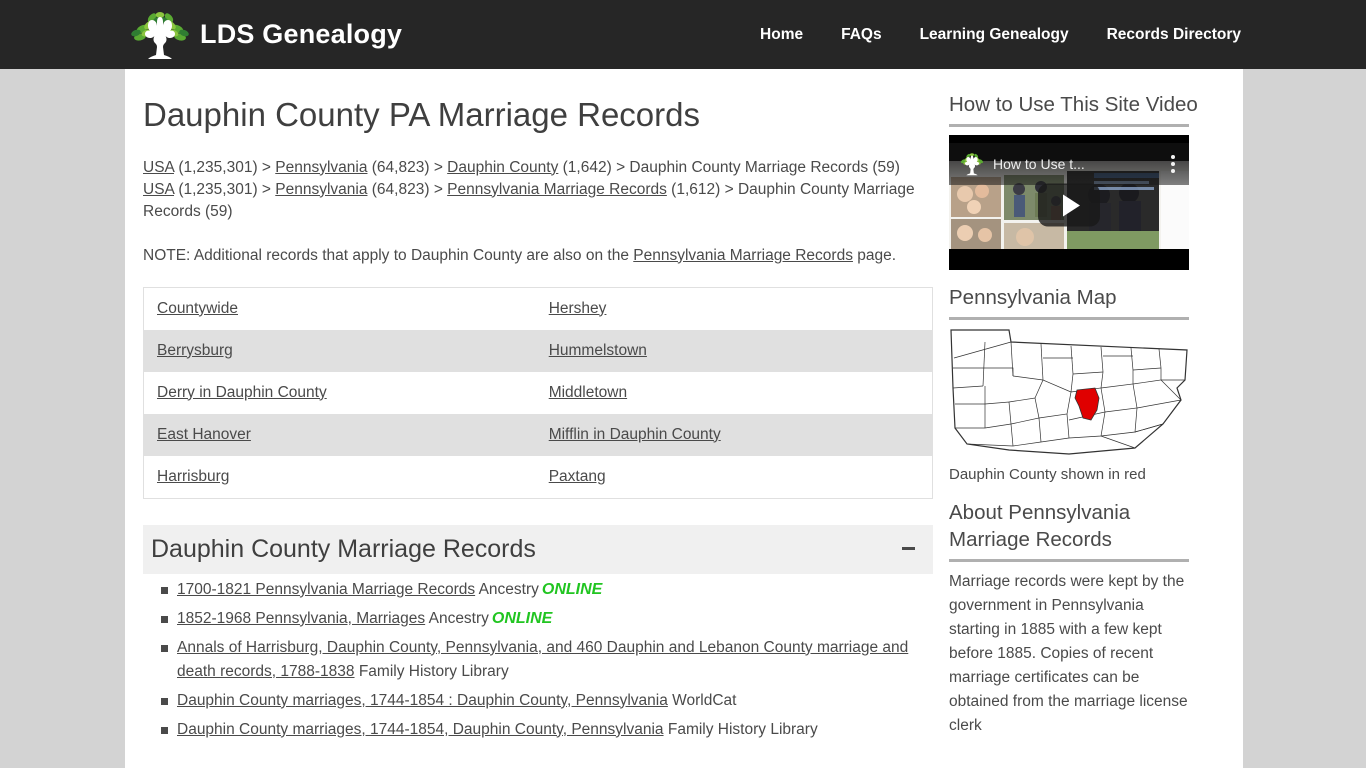  I want to click on place-link: Middletown, so click(588, 392).